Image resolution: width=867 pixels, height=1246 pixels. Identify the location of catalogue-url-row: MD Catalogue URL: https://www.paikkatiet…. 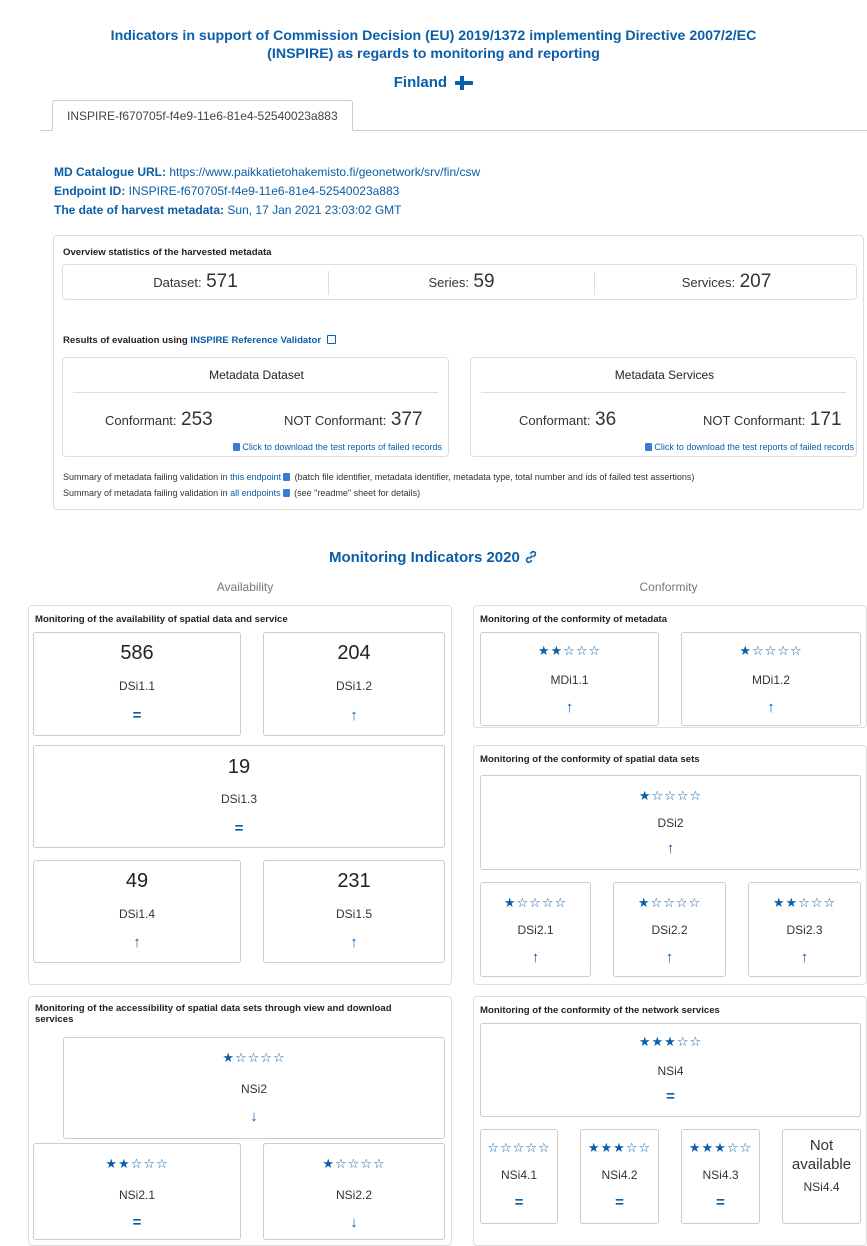
(267, 172).